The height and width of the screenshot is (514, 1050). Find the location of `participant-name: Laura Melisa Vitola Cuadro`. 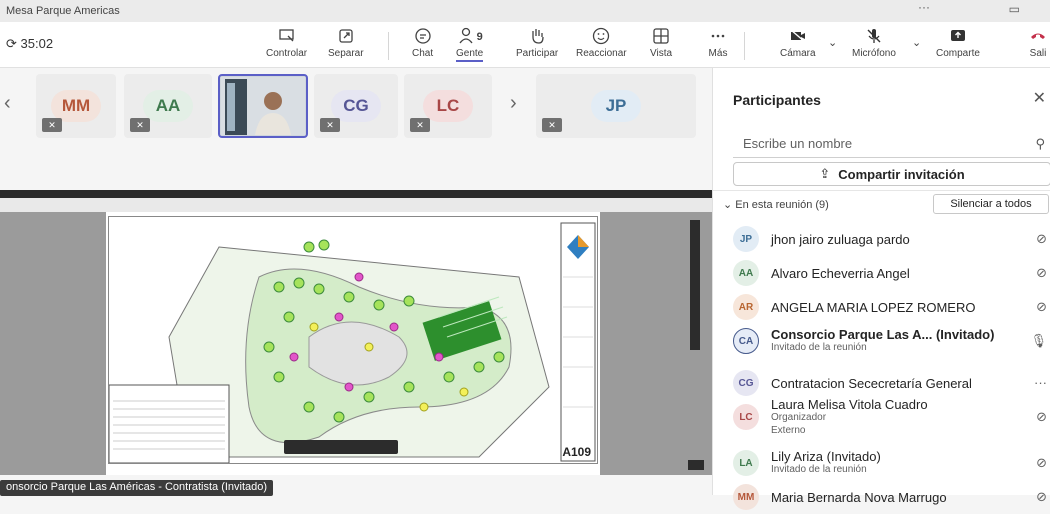

participant-name: Laura Melisa Vitola Cuadro is located at coordinates (849, 404).